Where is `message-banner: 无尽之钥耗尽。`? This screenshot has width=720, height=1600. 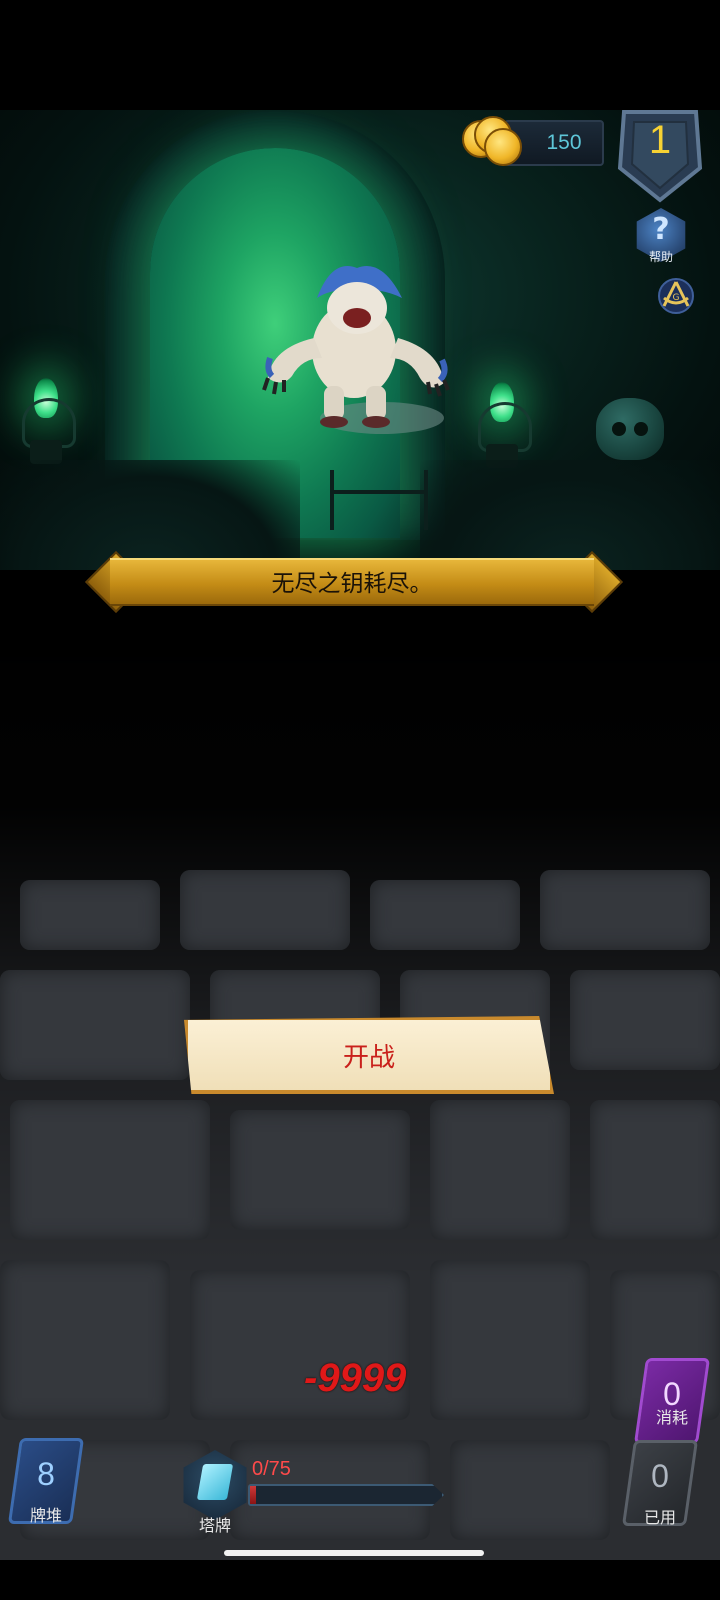 message-banner: 无尽之钥耗尽。 is located at coordinates (354, 582).